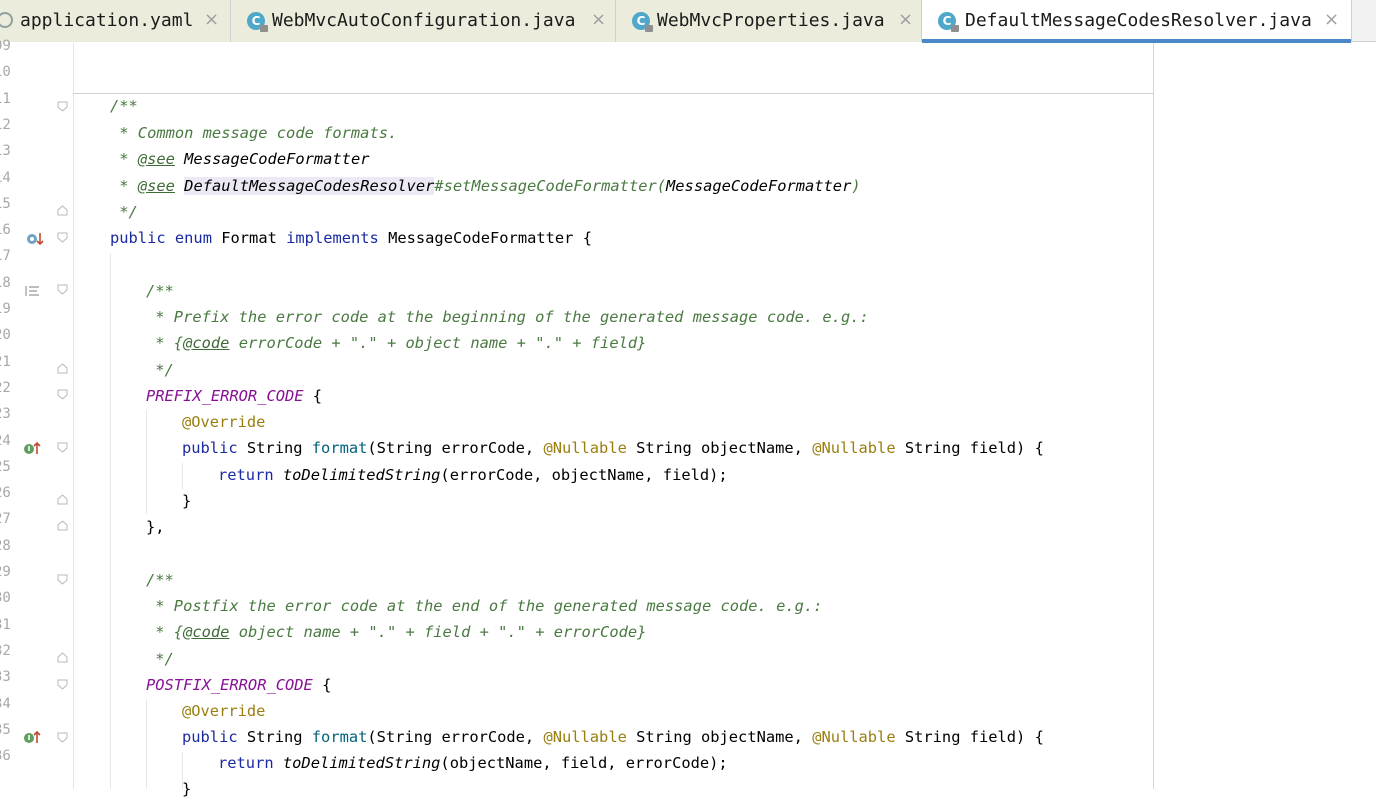  What do you see at coordinates (5, 466) in the screenshot?
I see `line-number: 25` at bounding box center [5, 466].